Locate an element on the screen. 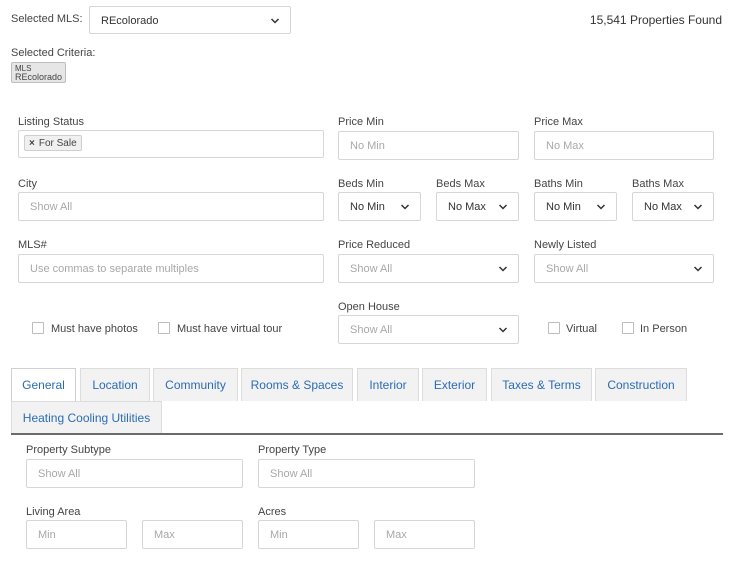 Image resolution: width=730 pixels, height=561 pixels. property-subtype-placeholder: Show All is located at coordinates (59, 474).